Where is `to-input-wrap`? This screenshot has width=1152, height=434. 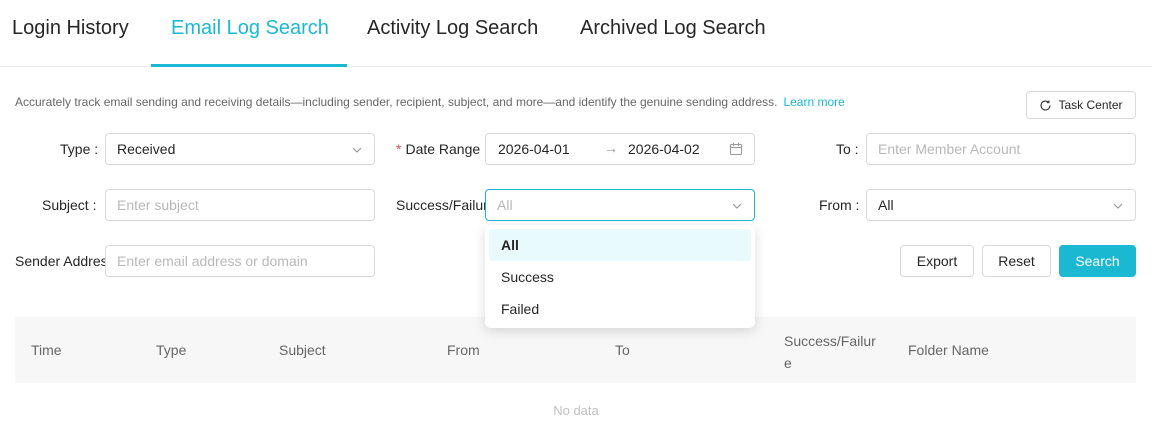 to-input-wrap is located at coordinates (1001, 149).